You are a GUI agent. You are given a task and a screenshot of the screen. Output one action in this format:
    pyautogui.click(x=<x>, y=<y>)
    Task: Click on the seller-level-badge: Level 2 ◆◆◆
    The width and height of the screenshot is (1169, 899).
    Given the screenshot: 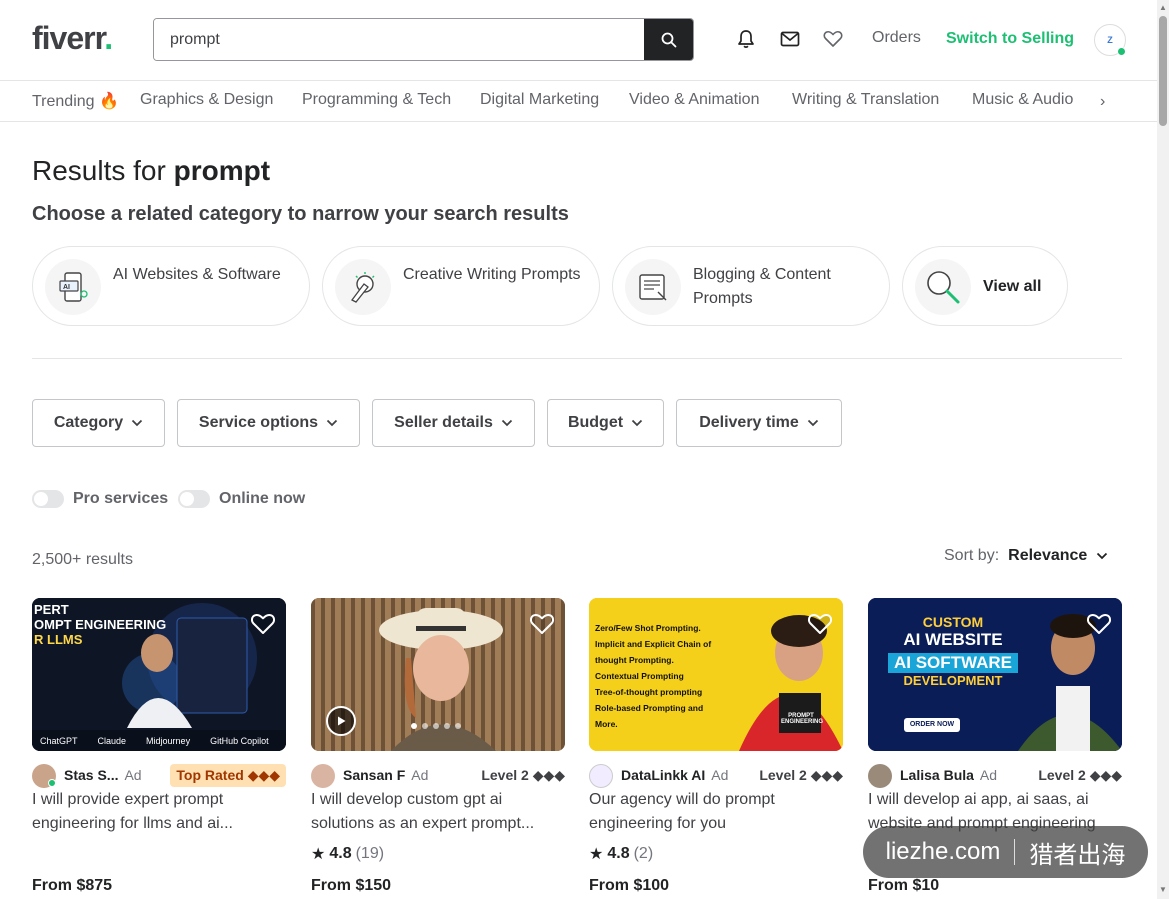 What is the action you would take?
    pyautogui.click(x=1080, y=775)
    